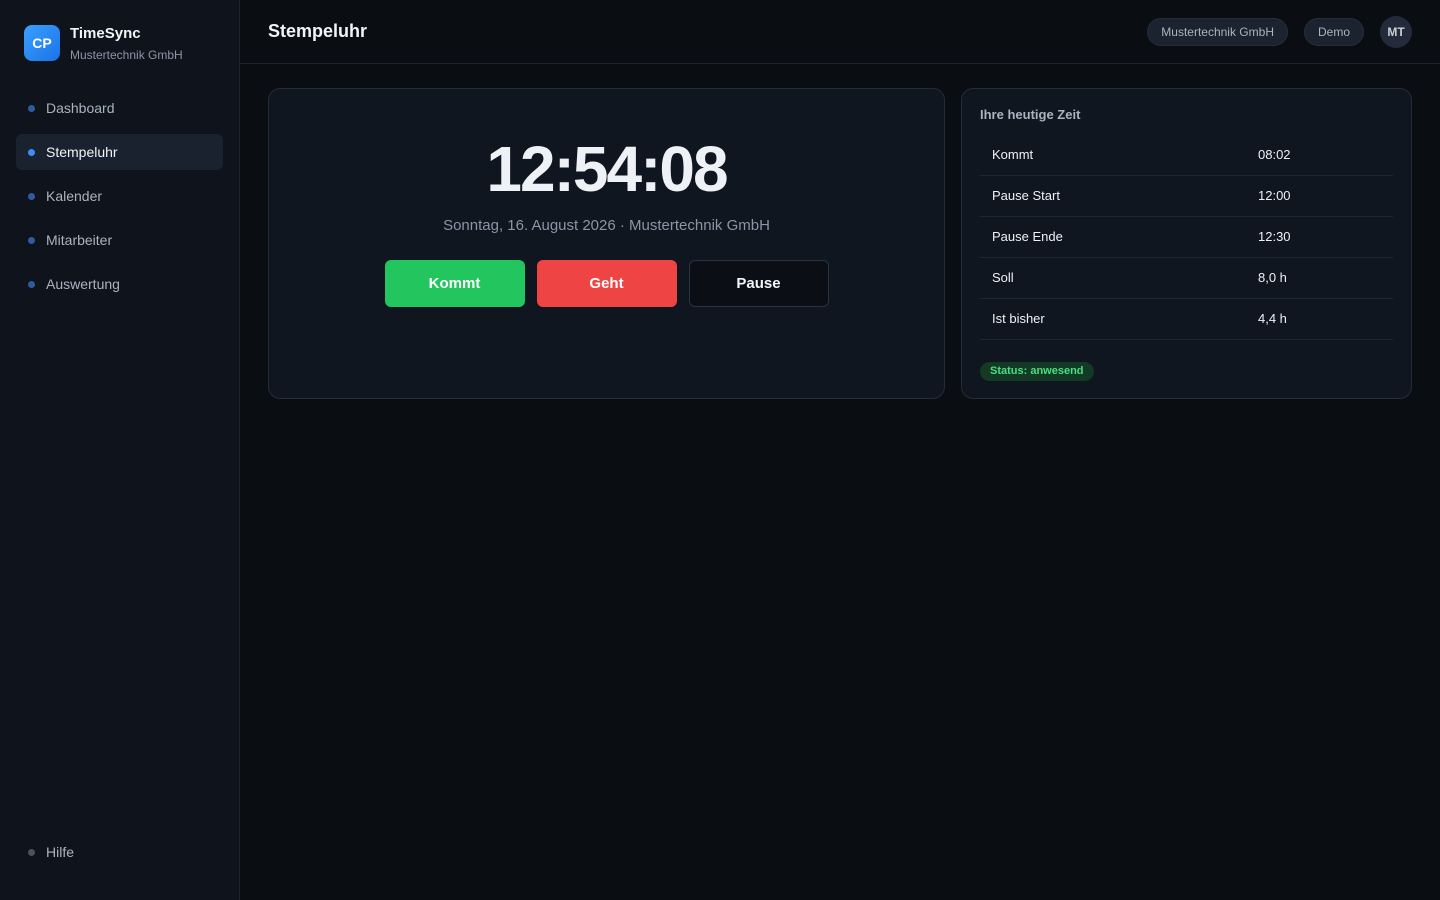  Describe the element at coordinates (1272, 277) in the screenshot. I see `row-value: 8,0 h` at that location.